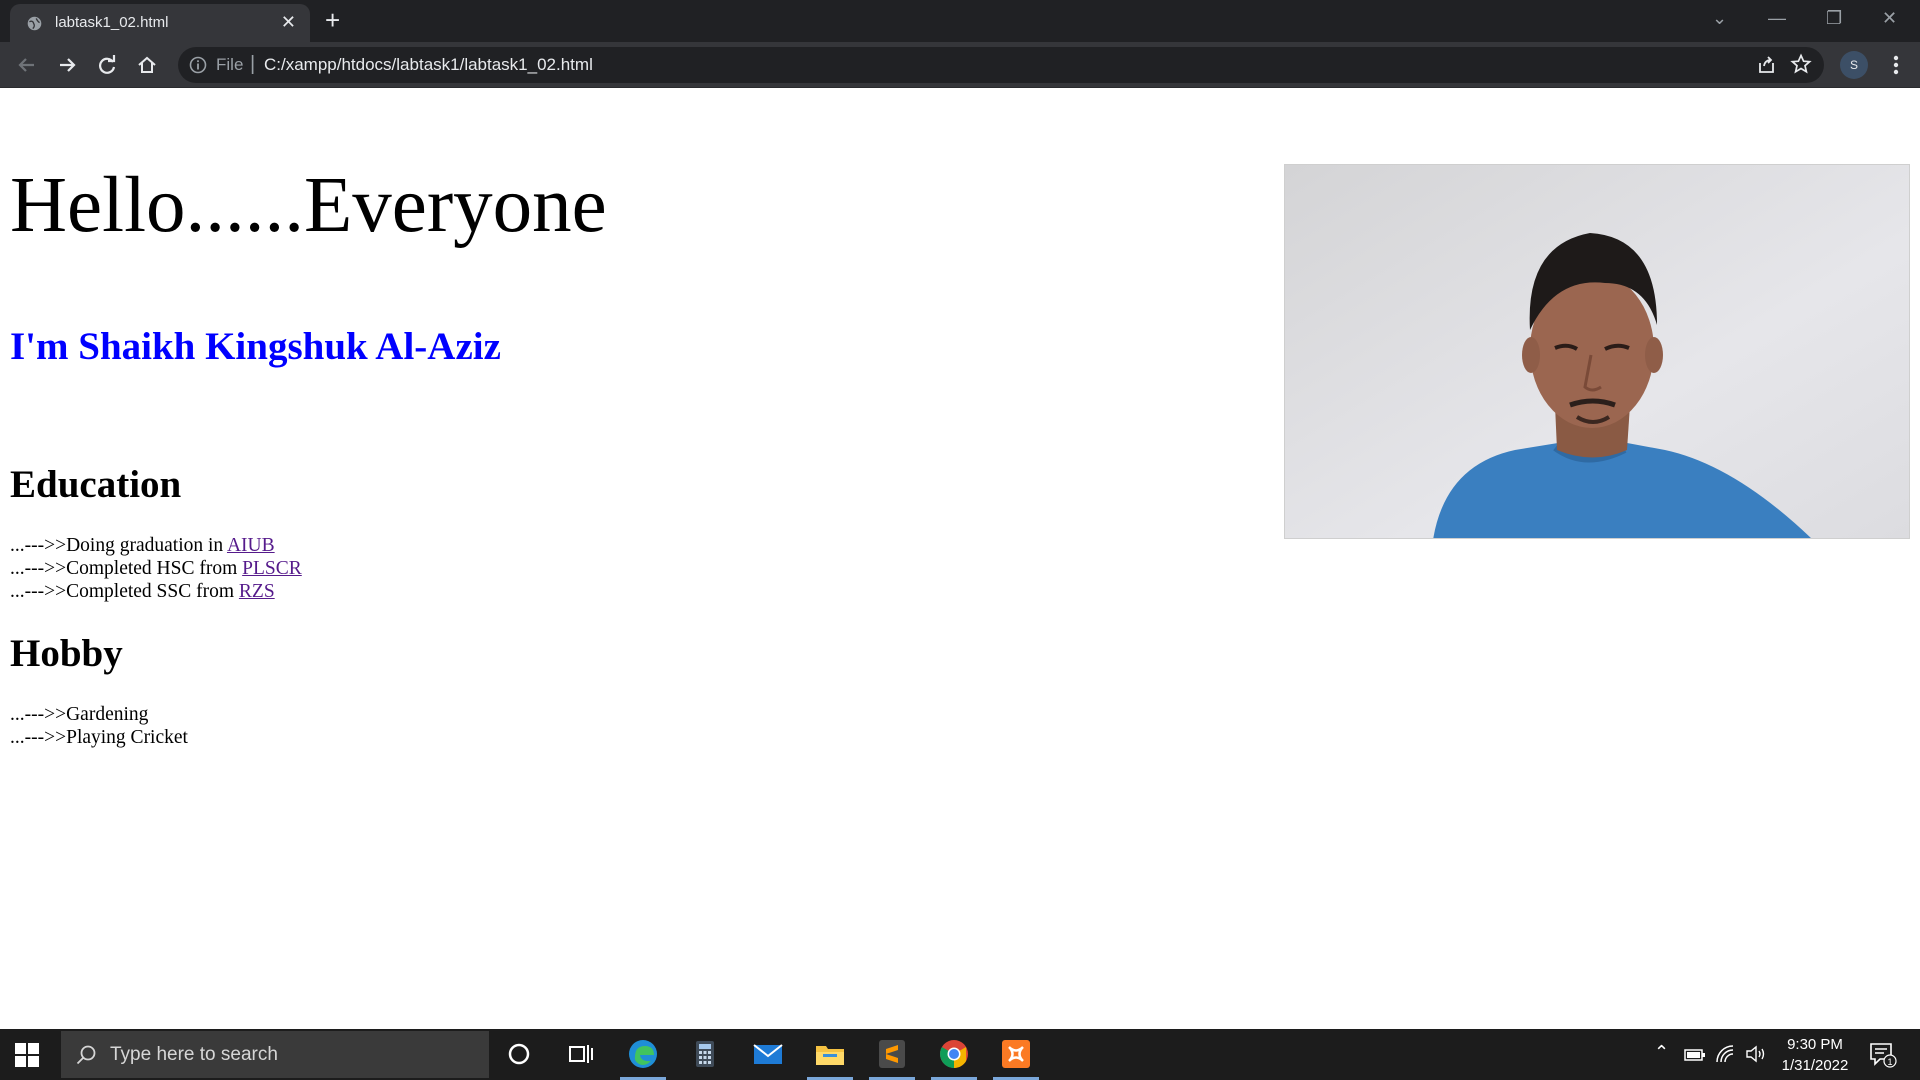  I want to click on forward-icon, so click(68, 65).